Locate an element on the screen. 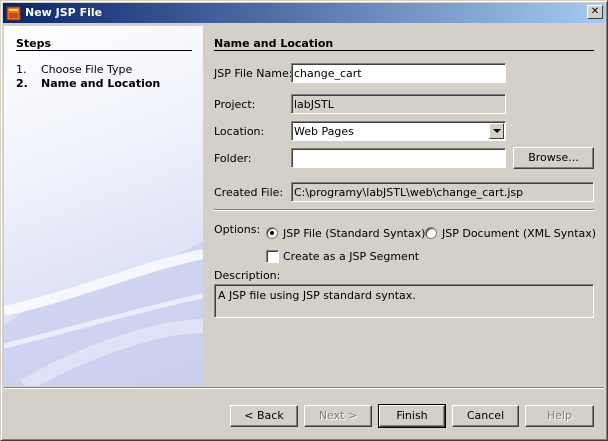 This screenshot has width=608, height=441. step-number: 2. is located at coordinates (22, 83).